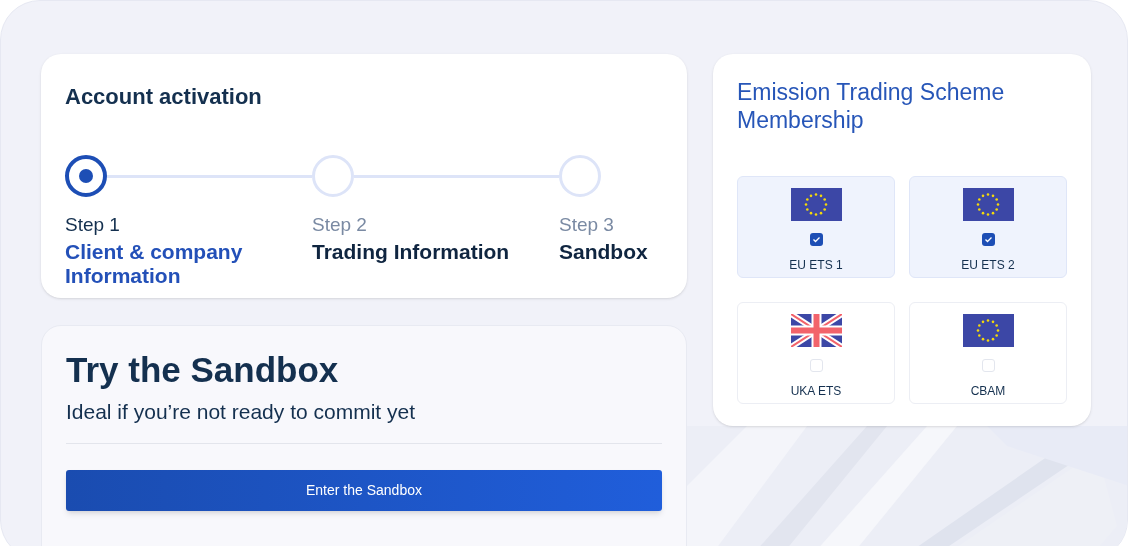 The width and height of the screenshot is (1128, 546). I want to click on enter-sandbox-button: Enter the Sandbox, so click(364, 491).